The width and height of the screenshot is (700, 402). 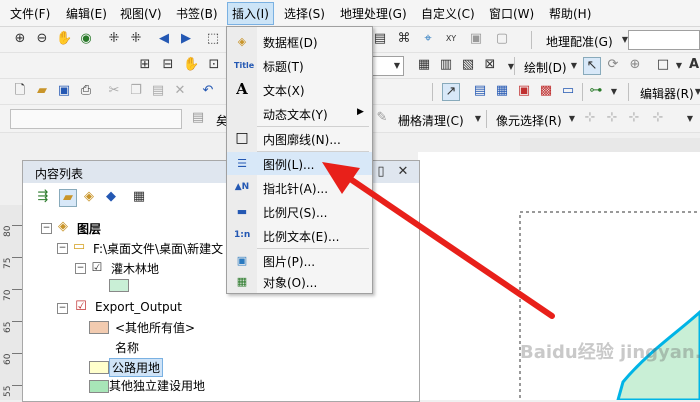 What do you see at coordinates (198, 118) in the screenshot?
I see `layout-icon: ▤` at bounding box center [198, 118].